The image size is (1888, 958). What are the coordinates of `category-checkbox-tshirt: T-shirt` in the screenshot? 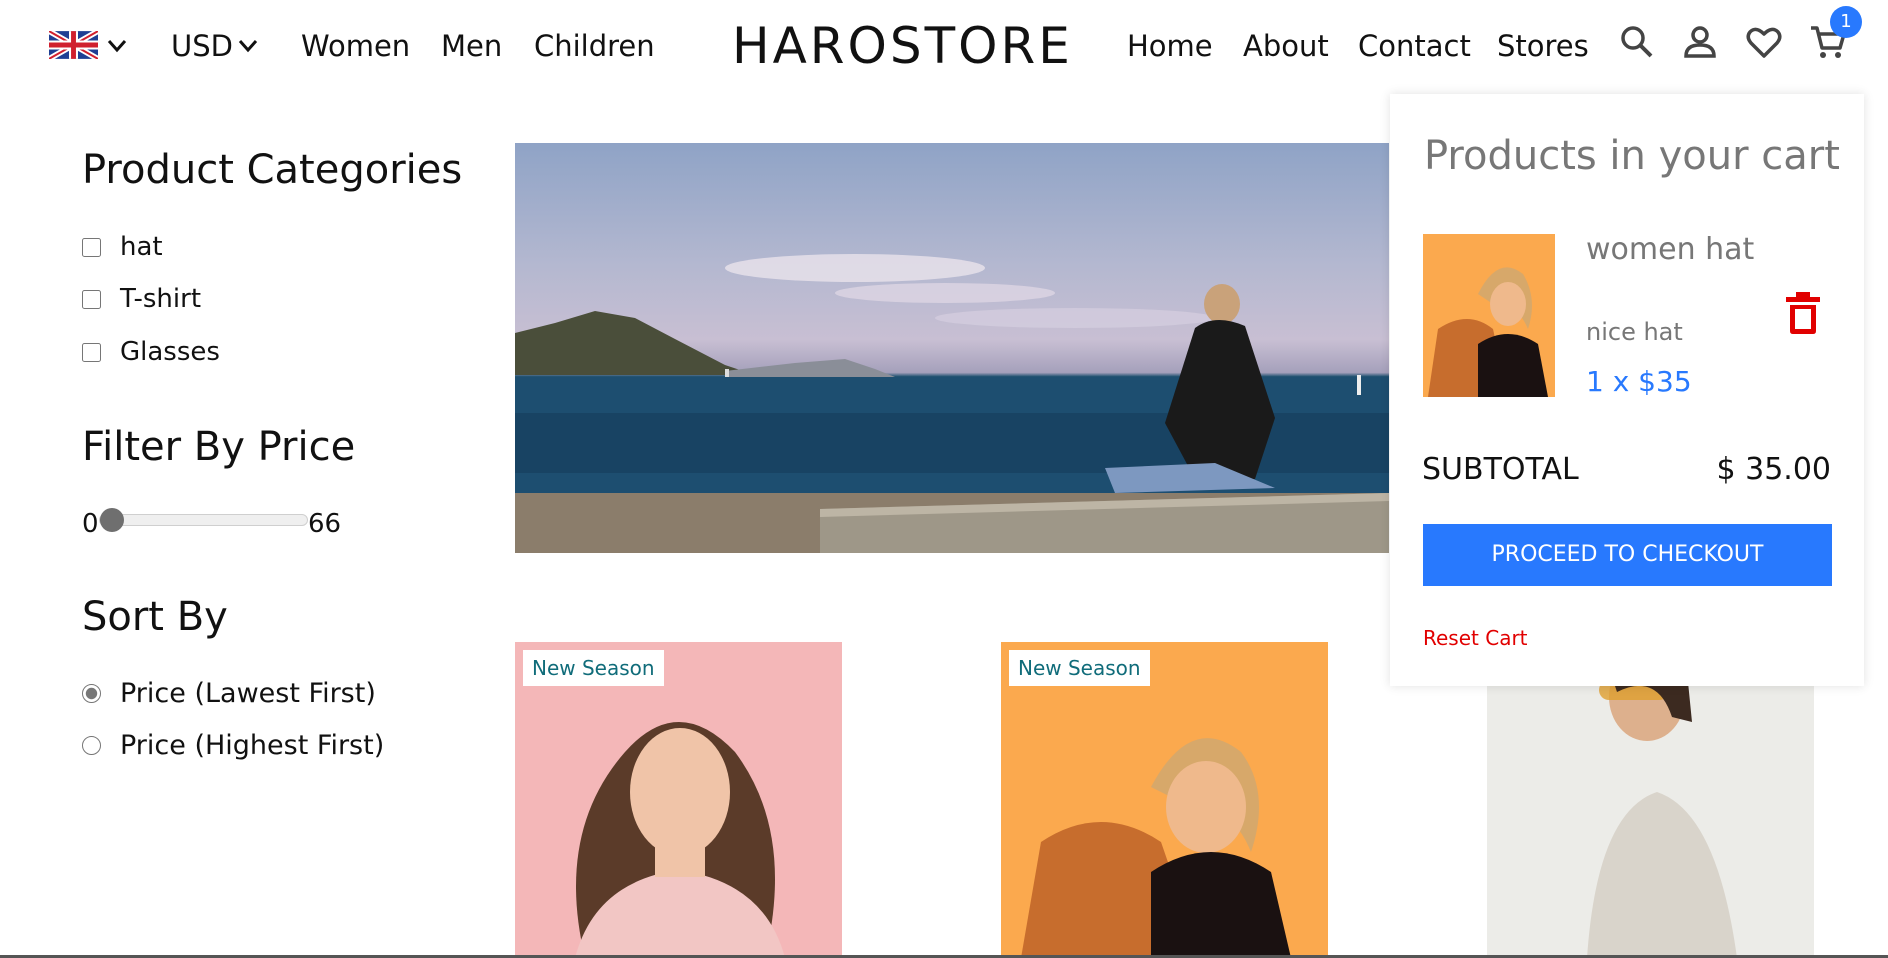 It's located at (141, 299).